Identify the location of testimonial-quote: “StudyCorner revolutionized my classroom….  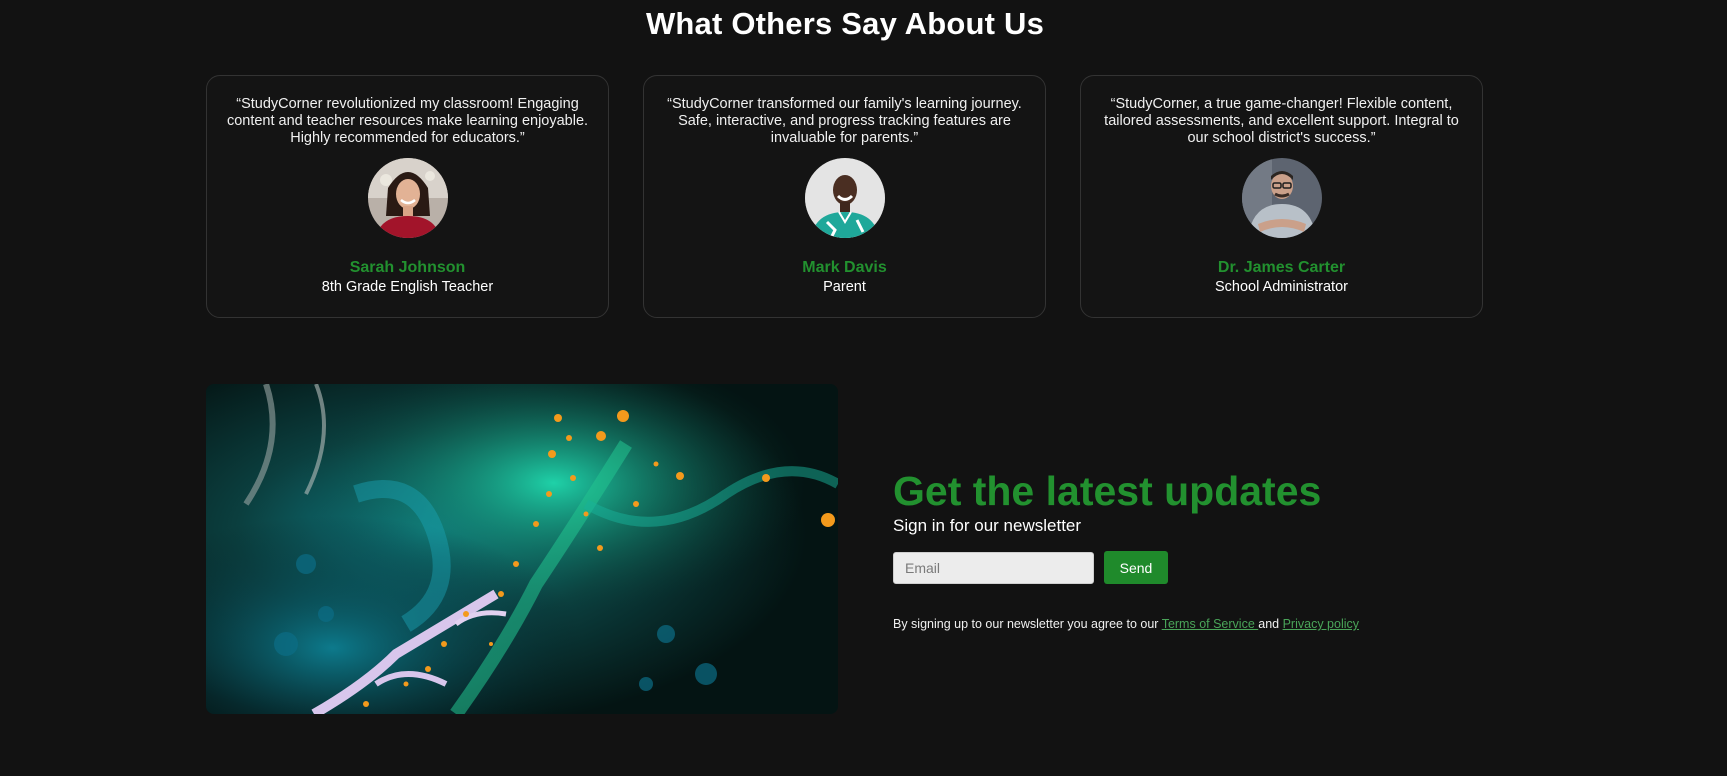
(407, 121).